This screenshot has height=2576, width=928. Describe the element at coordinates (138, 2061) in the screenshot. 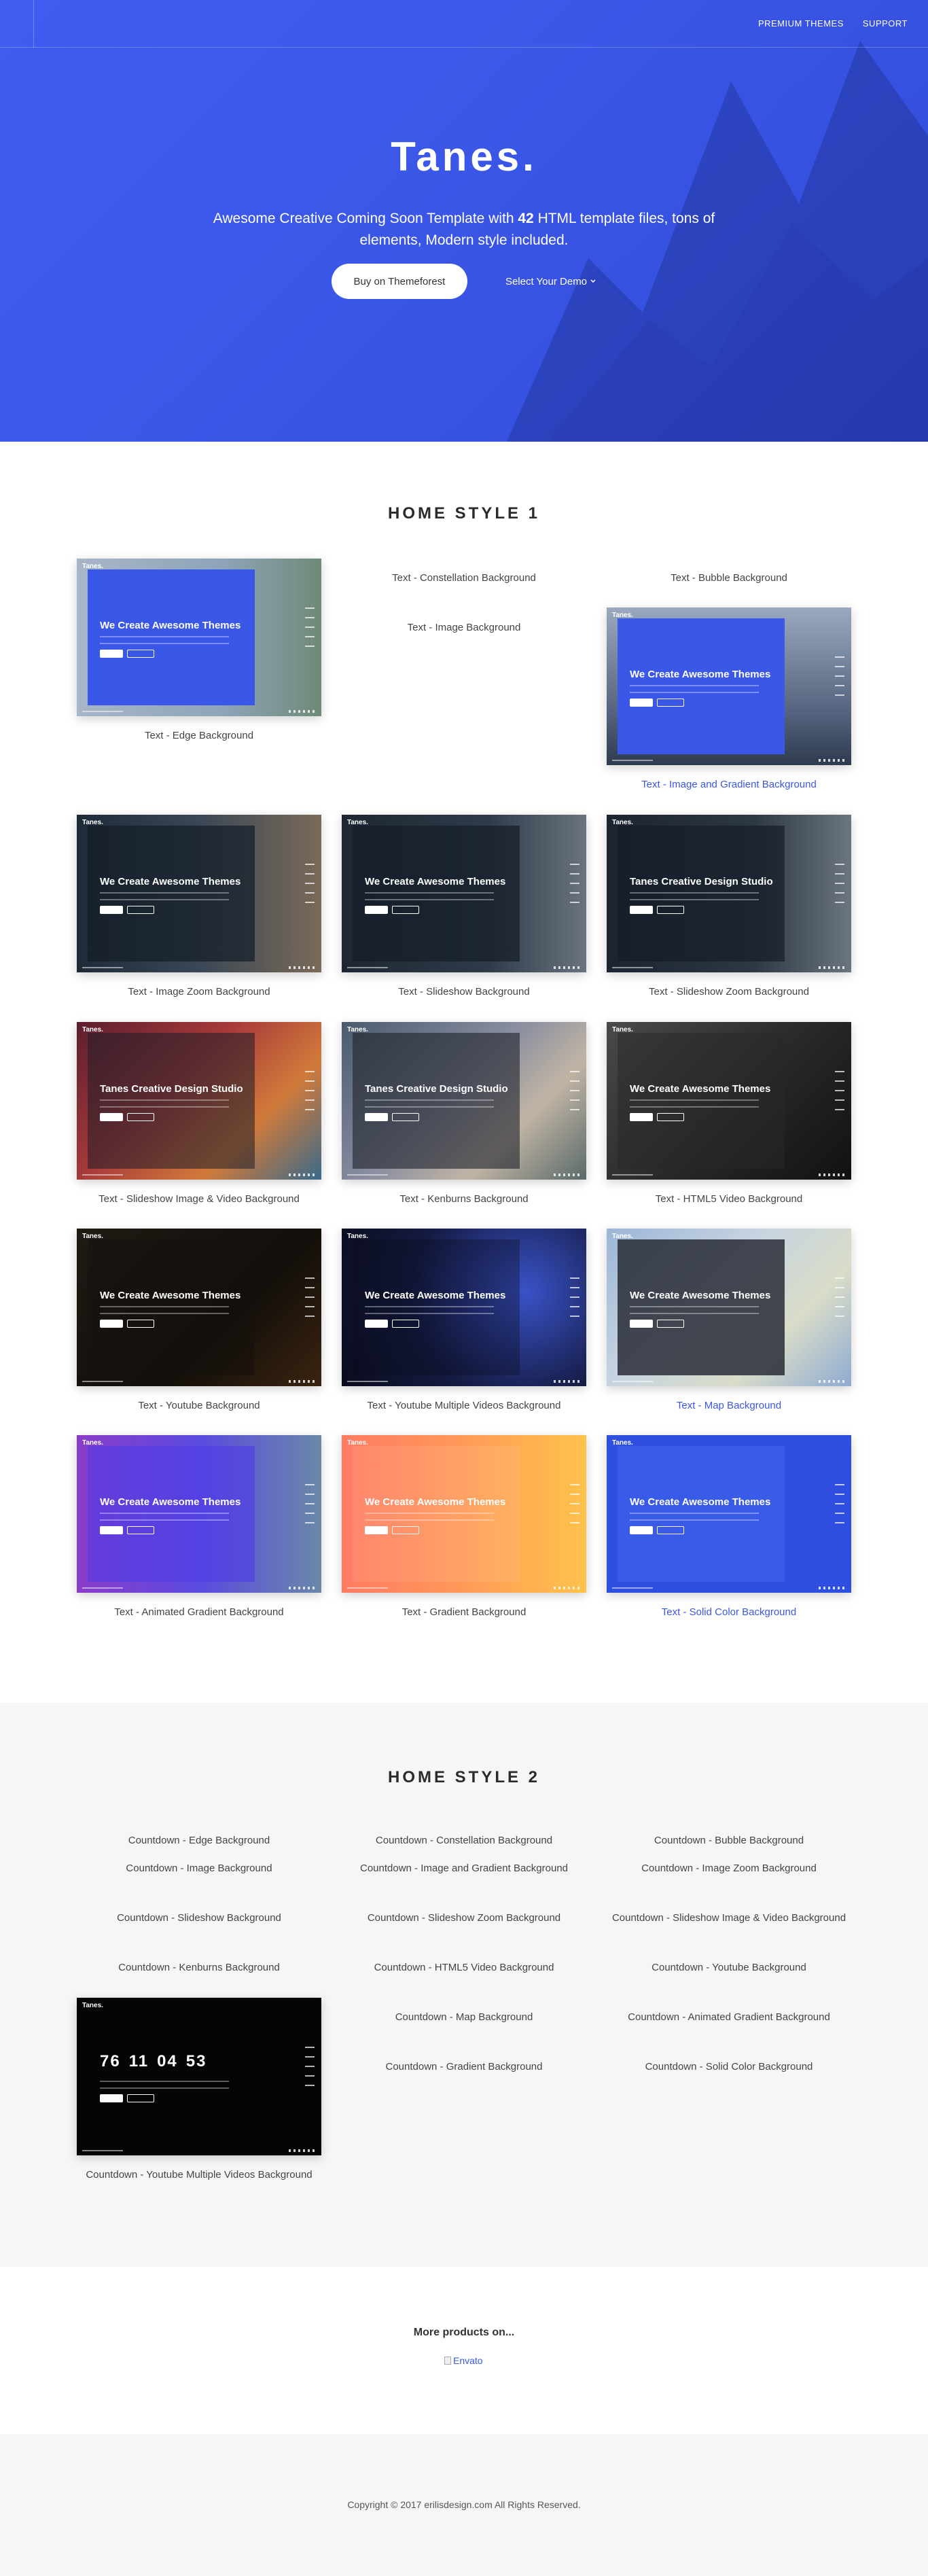

I see `countdown-hours: 11` at that location.